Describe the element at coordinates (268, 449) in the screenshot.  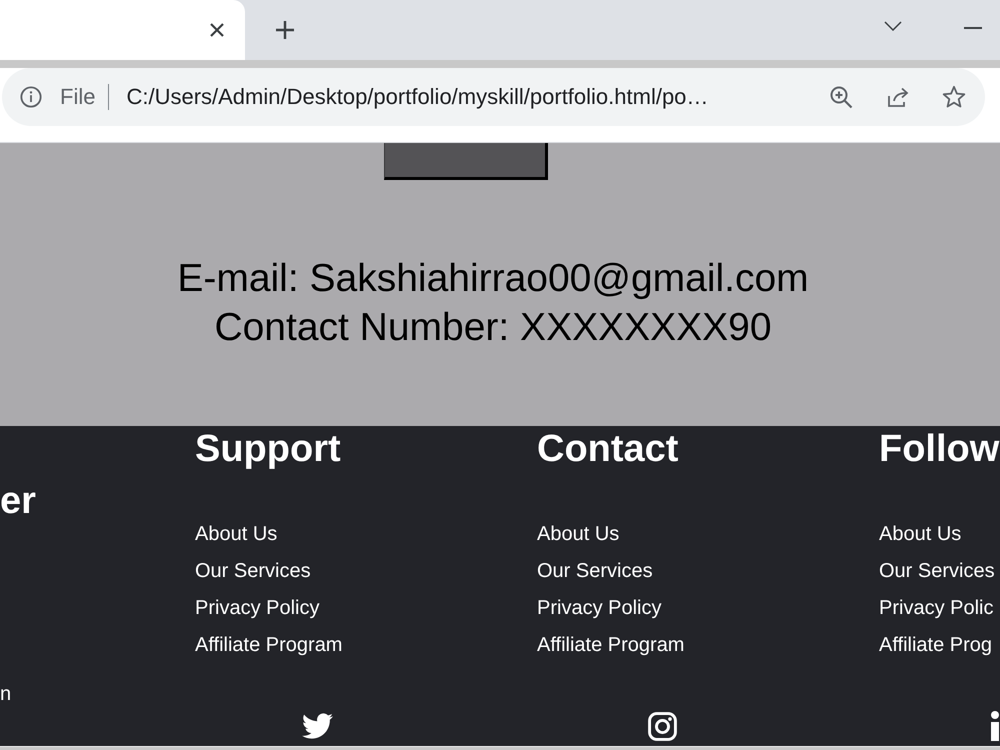
I see `footer-heading: Support` at that location.